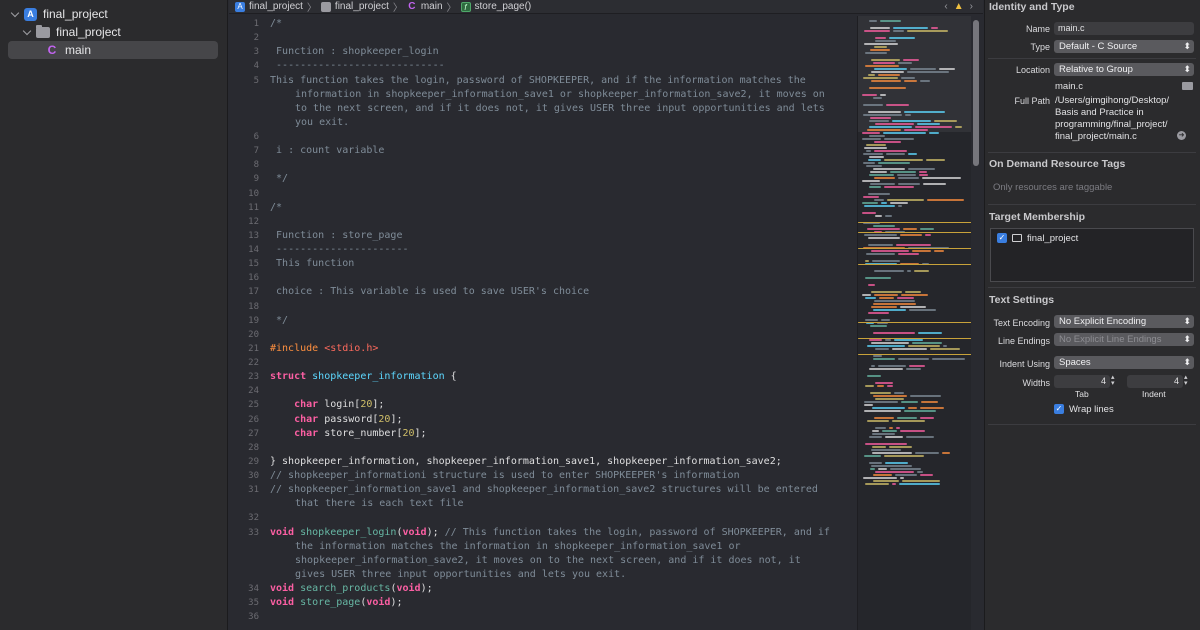 The height and width of the screenshot is (630, 1200). What do you see at coordinates (976, 93) in the screenshot?
I see `vertical-scrollbar` at bounding box center [976, 93].